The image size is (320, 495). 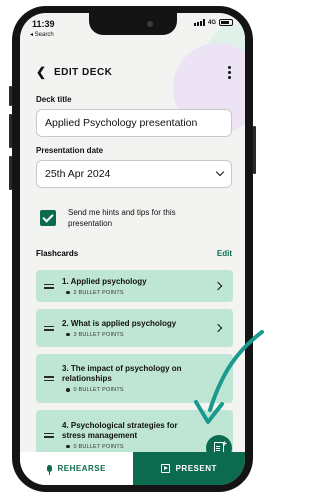 I want to click on deck-title-label: Deck title, so click(x=54, y=99).